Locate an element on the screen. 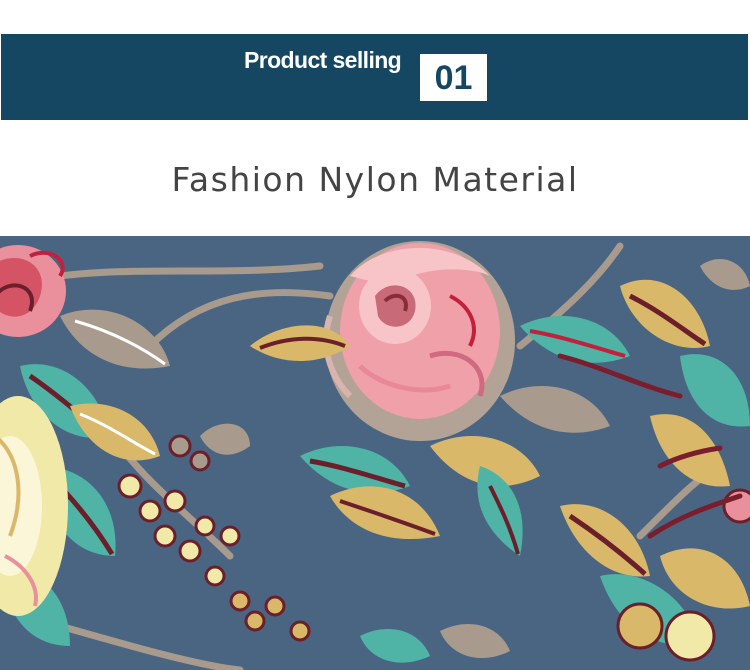 The image size is (750, 670). rose-center is located at coordinates (419, 341).